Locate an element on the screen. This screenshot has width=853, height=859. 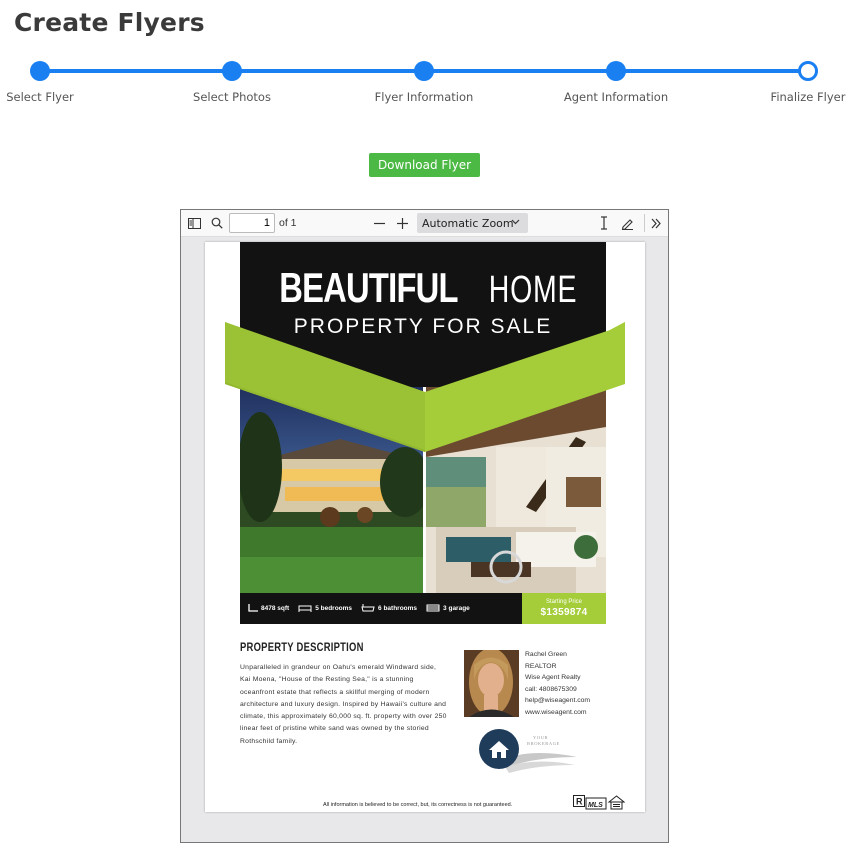
svg-text: R is located at coordinates (579, 802).